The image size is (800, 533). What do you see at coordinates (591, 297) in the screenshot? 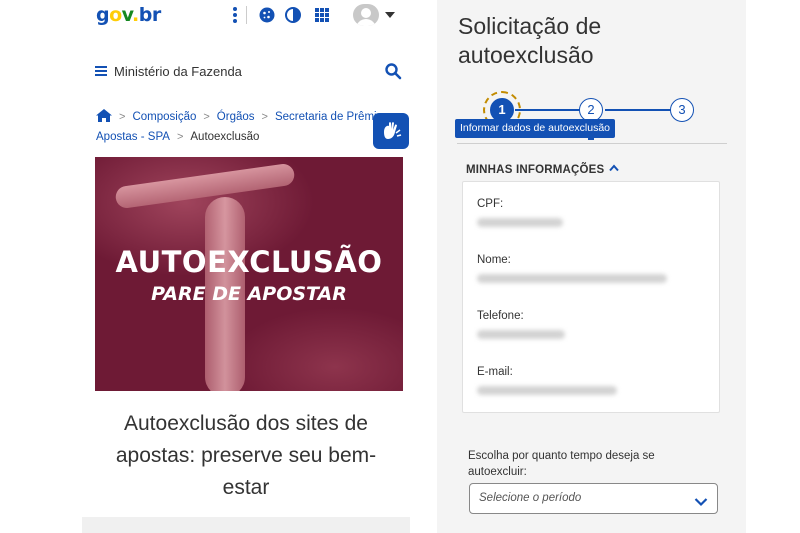
I see `info-card: CPF: Nome: Telefone: E-mail:` at bounding box center [591, 297].